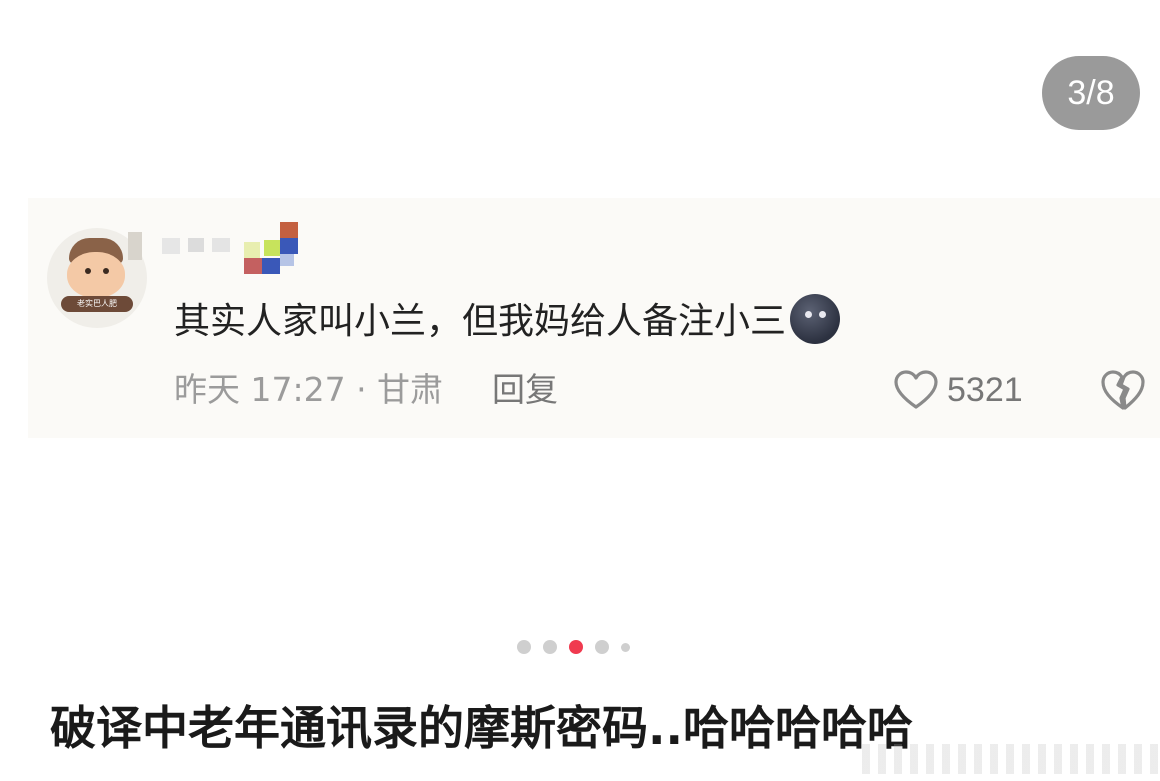 This screenshot has width=1160, height=781. Describe the element at coordinates (985, 389) in the screenshot. I see `like-count: 5321` at that location.